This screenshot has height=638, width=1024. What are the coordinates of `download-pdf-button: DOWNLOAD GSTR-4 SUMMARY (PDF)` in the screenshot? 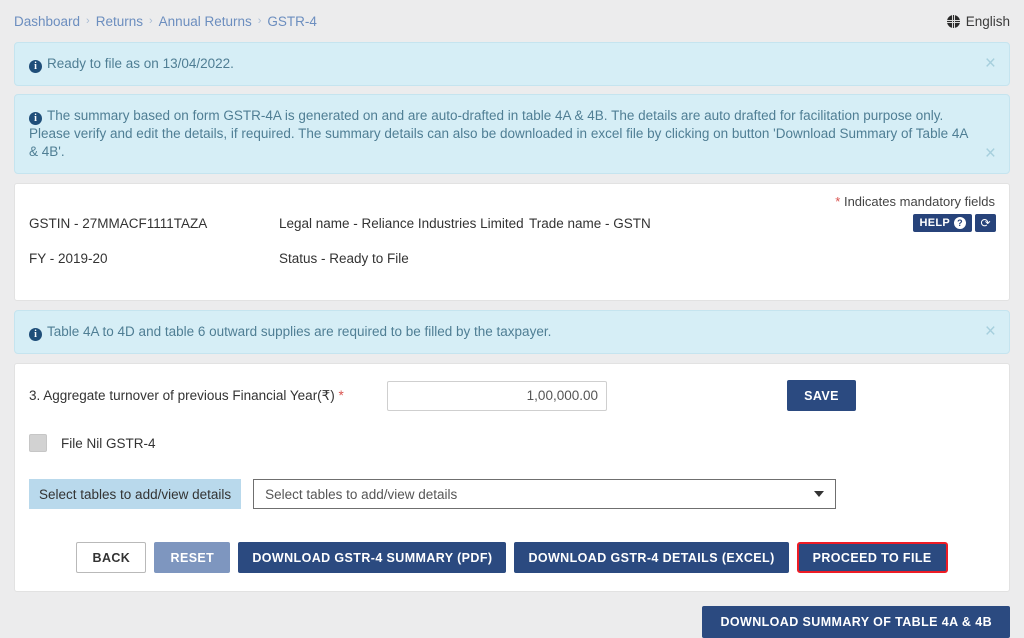 It's located at (372, 557).